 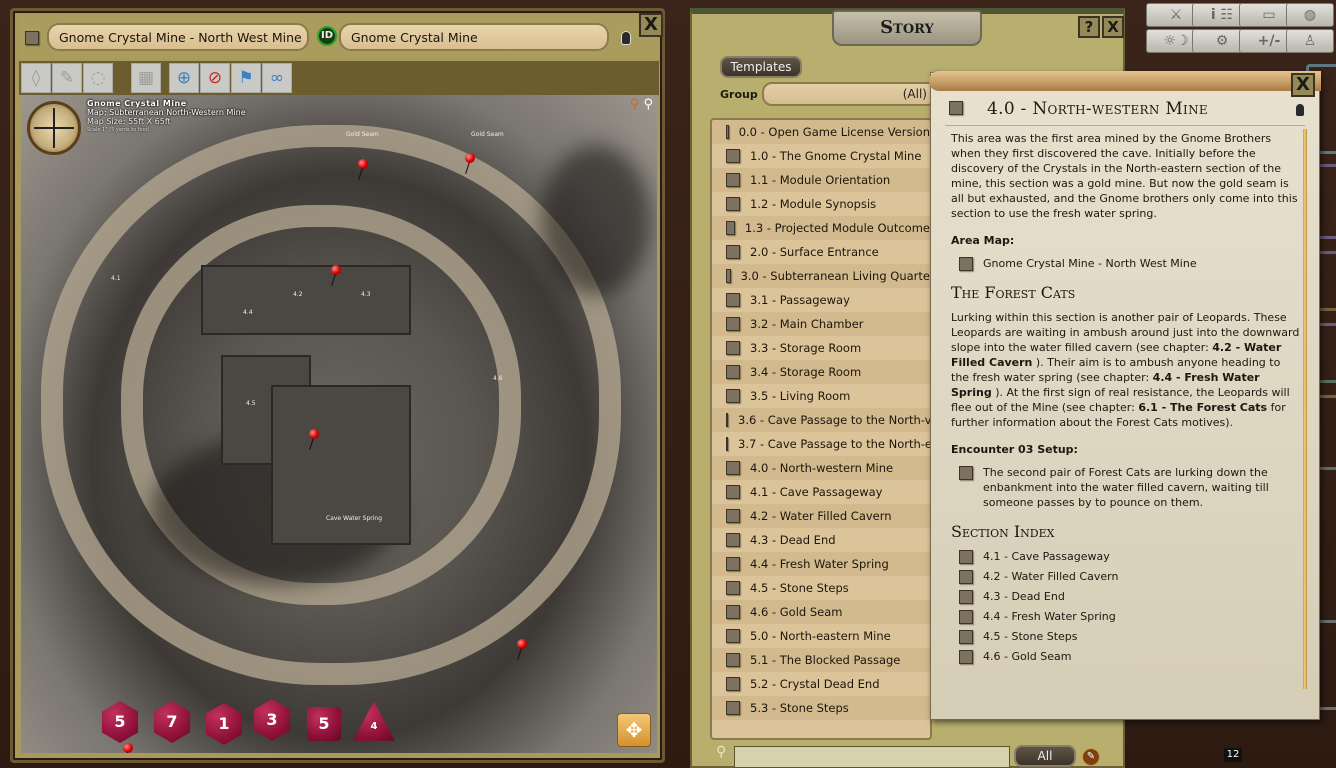 What do you see at coordinates (246, 78) in the screenshot?
I see `flag-icon: ⚑` at bounding box center [246, 78].